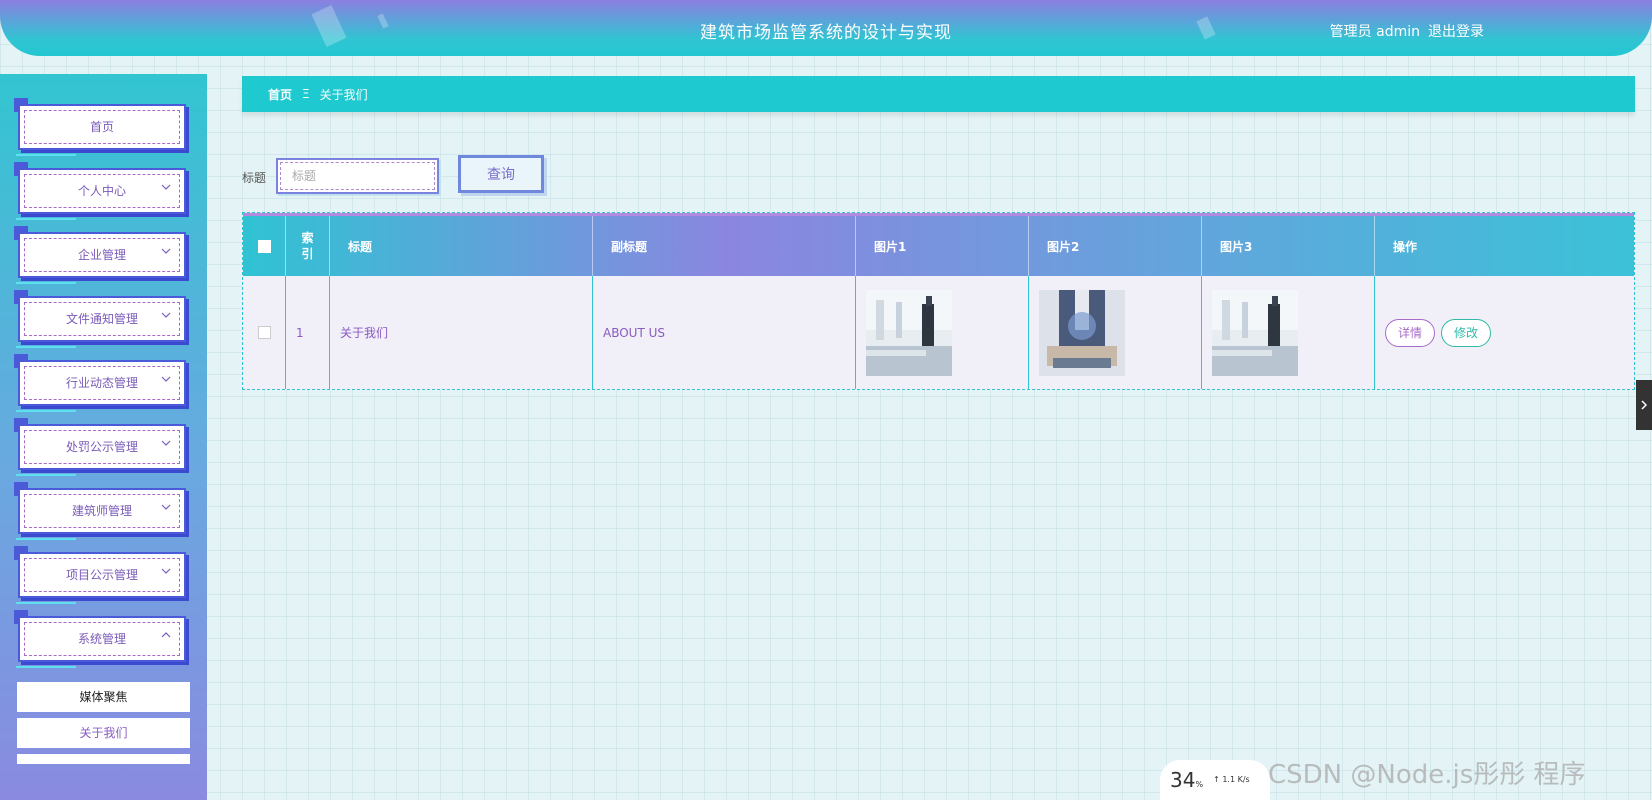  I want to click on breadcrumb-separator: Ξ, so click(306, 94).